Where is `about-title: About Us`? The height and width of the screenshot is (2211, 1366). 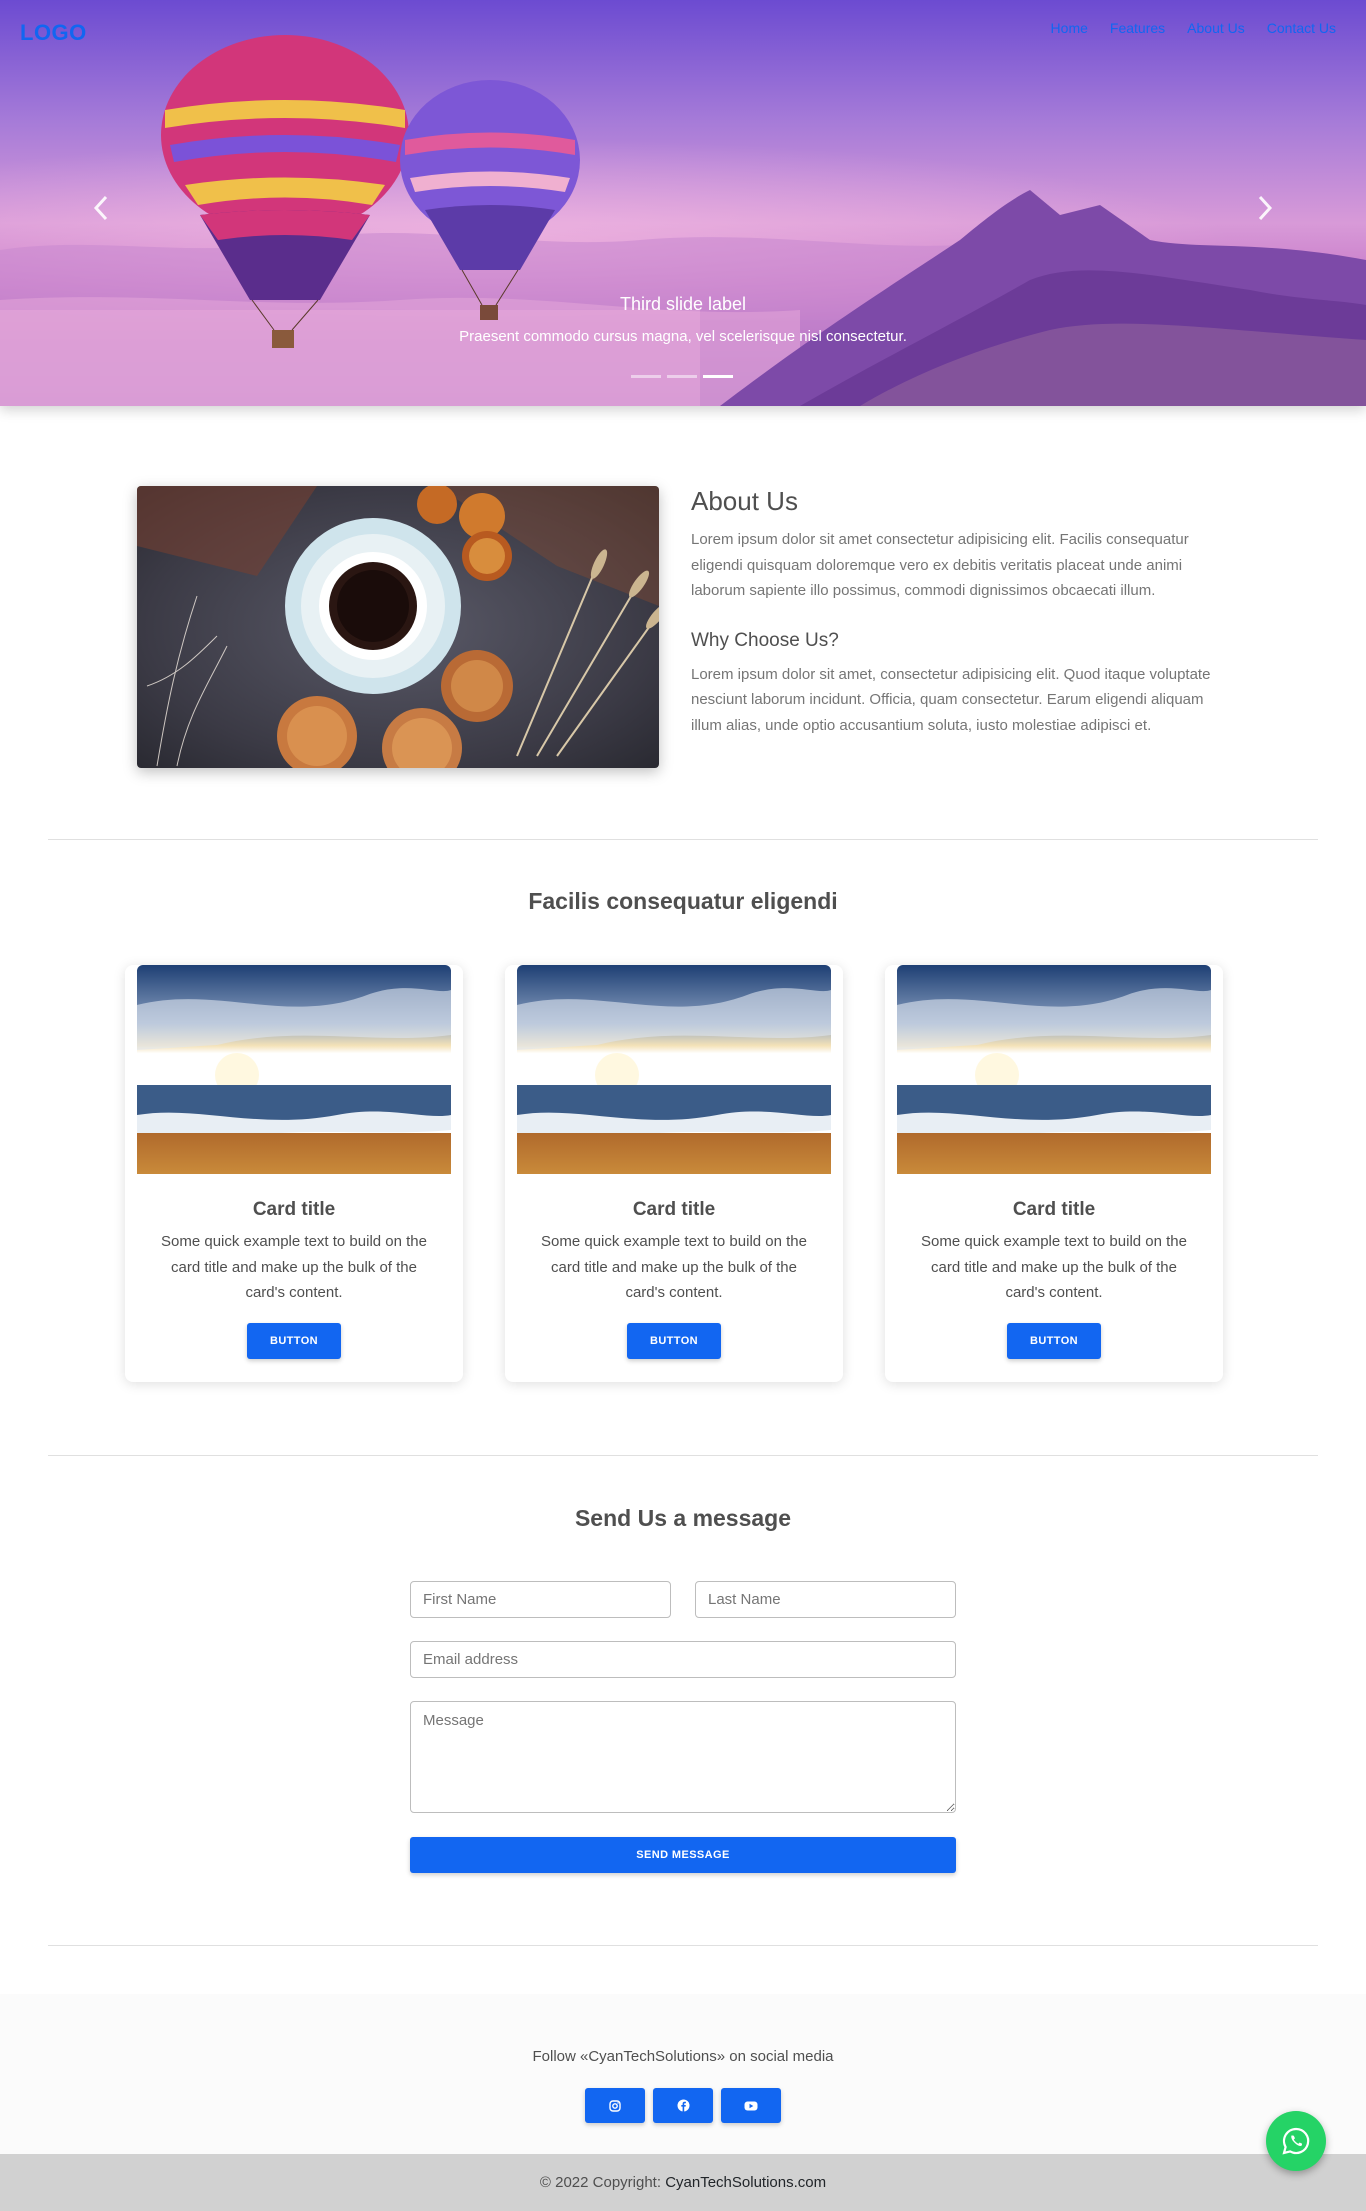 about-title: About Us is located at coordinates (744, 501).